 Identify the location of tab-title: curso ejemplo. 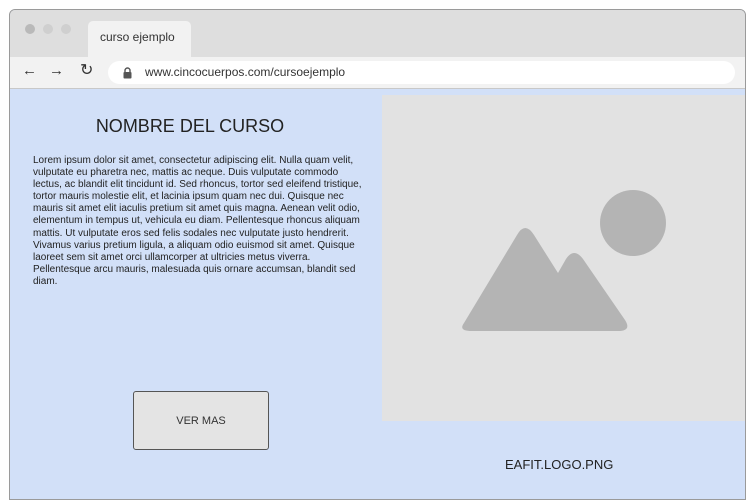
(137, 37).